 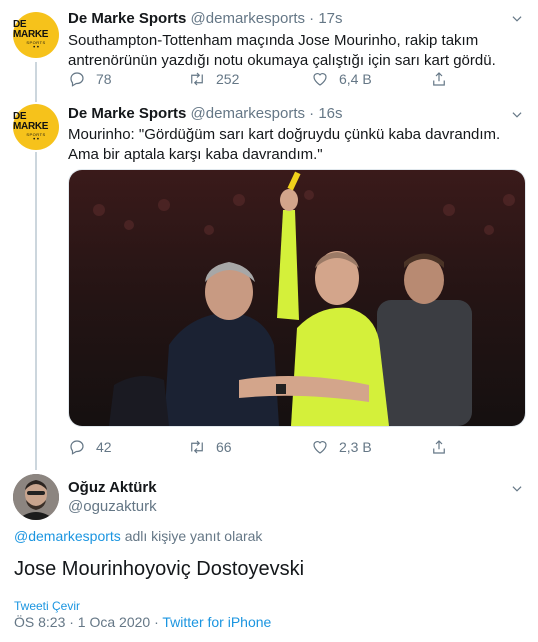 What do you see at coordinates (90, 447) in the screenshot?
I see `reply-button: 42` at bounding box center [90, 447].